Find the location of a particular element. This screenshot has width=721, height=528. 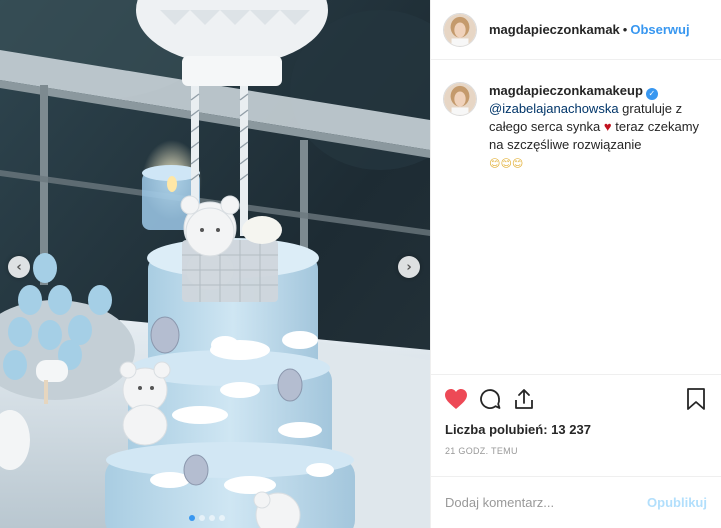

commenter-username: magdapieczonkamakeup is located at coordinates (566, 90).